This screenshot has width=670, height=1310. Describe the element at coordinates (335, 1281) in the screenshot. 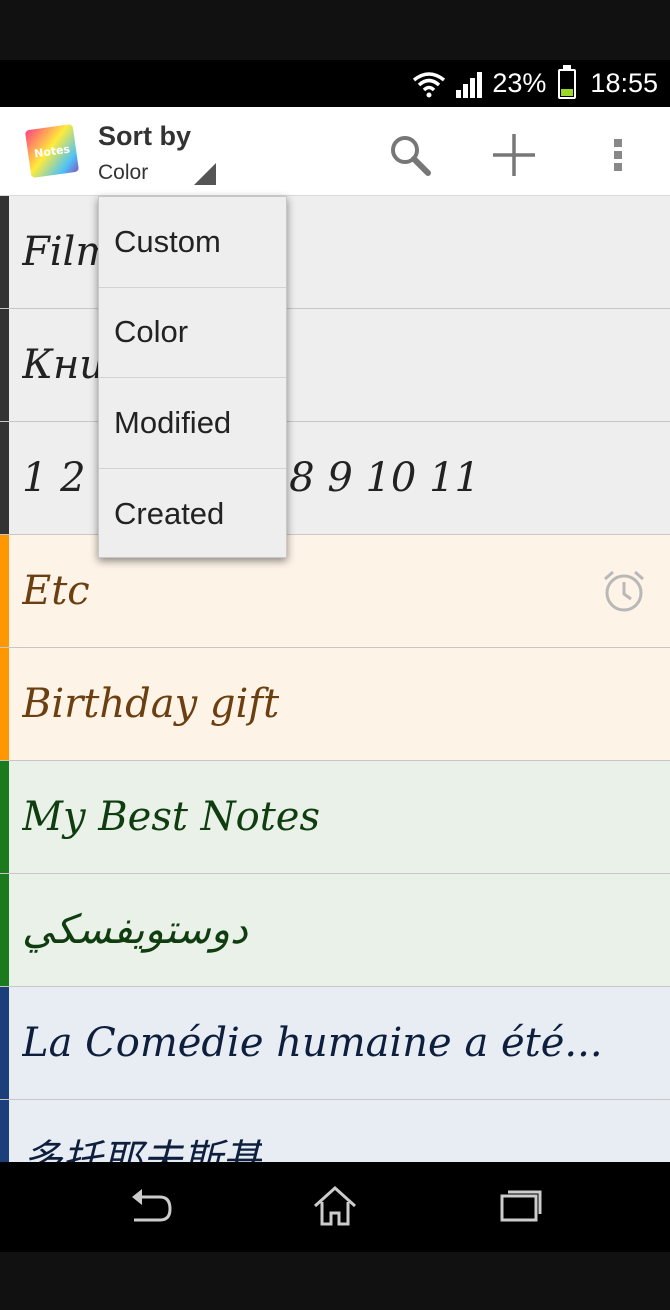

I see `bottom-black-band` at that location.